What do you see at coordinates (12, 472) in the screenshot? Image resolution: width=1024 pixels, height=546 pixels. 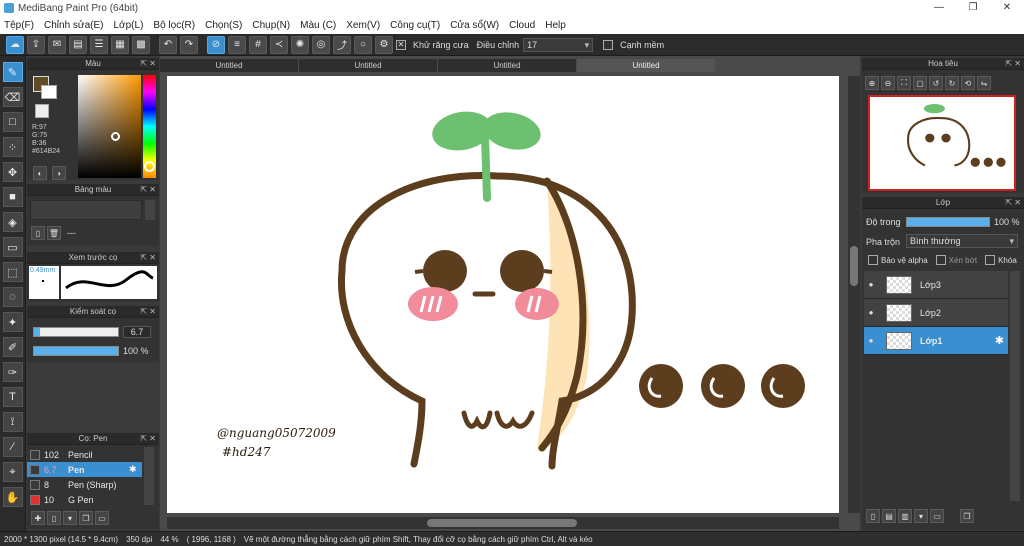 I see `pen-dropper-tool-icon: ⌖` at bounding box center [12, 472].